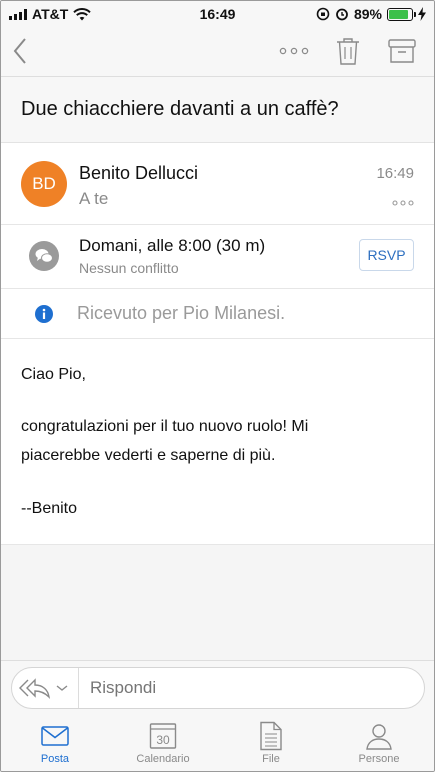  What do you see at coordinates (386, 255) in the screenshot?
I see `rsvp-button: RSVP` at bounding box center [386, 255].